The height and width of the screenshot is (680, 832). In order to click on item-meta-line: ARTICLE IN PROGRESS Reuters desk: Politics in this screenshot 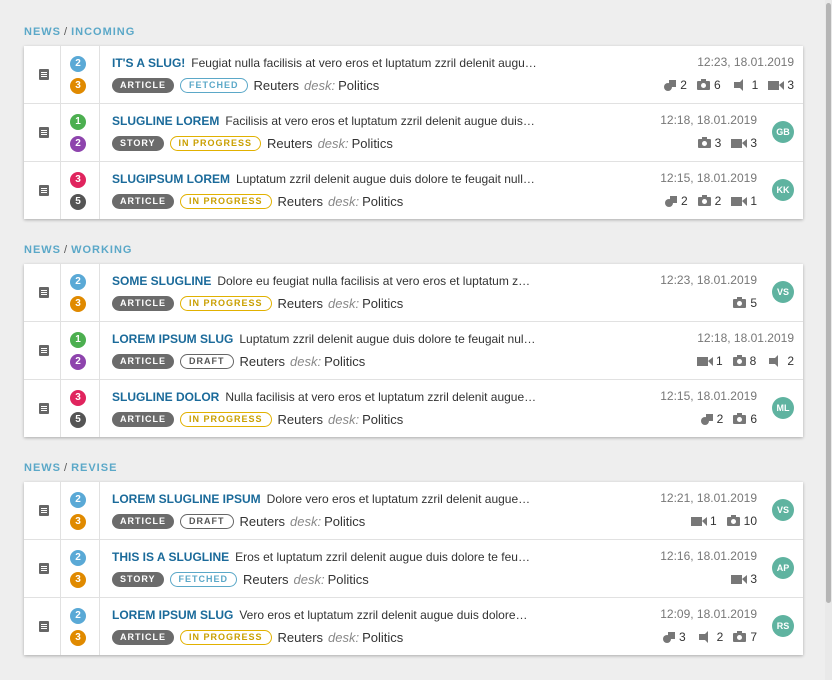, I will do `click(257, 419)`.